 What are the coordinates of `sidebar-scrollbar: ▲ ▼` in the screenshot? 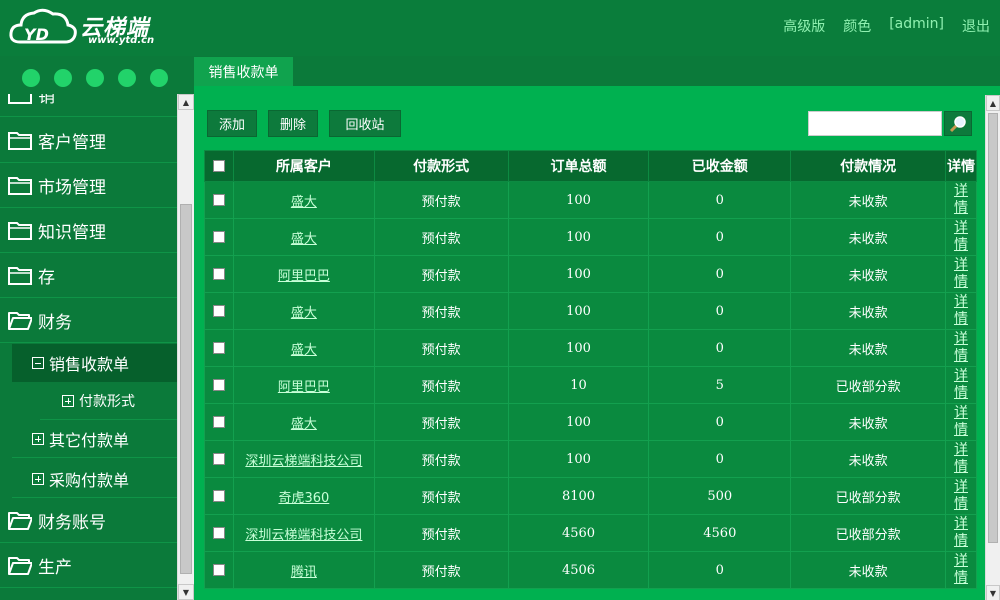 It's located at (185, 347).